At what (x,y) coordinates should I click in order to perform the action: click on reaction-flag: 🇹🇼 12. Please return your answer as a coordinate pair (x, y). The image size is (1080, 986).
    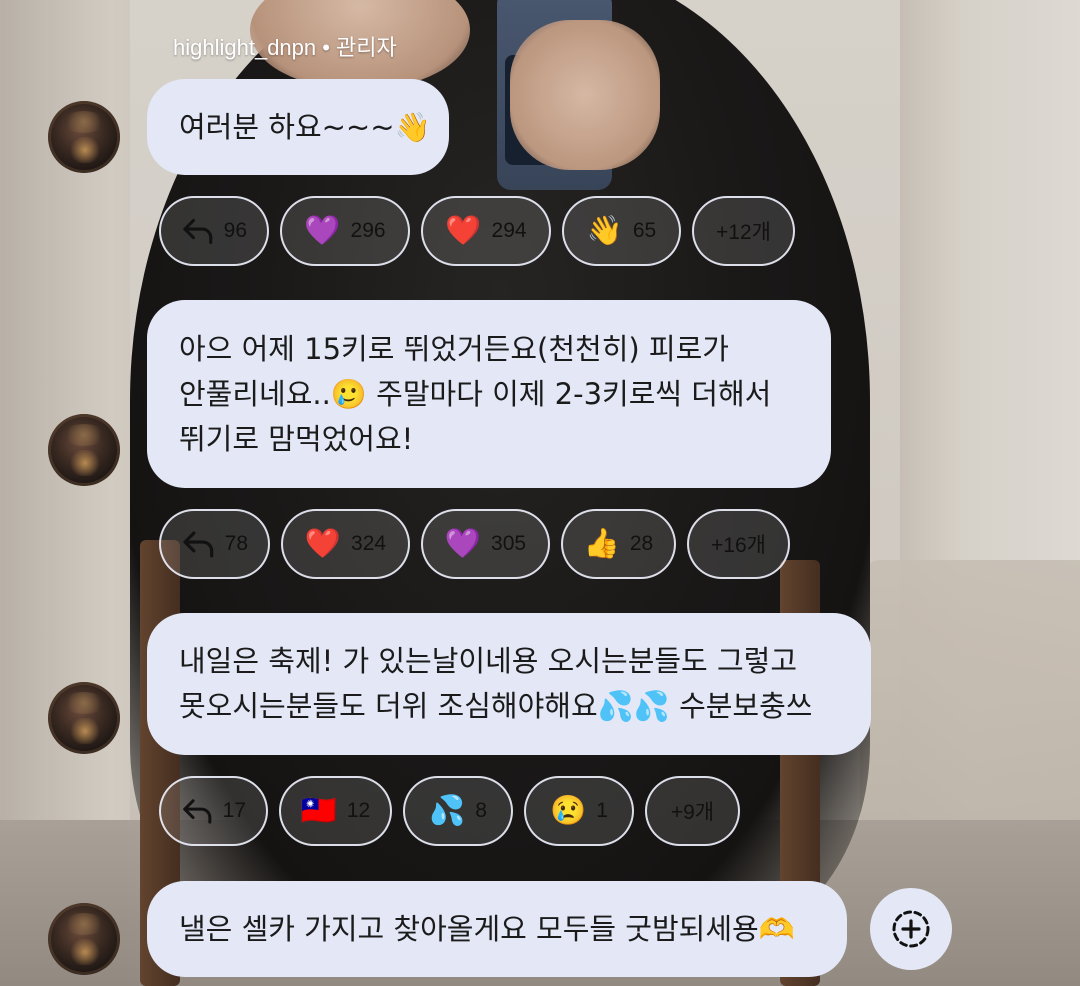
    Looking at the image, I should click on (335, 811).